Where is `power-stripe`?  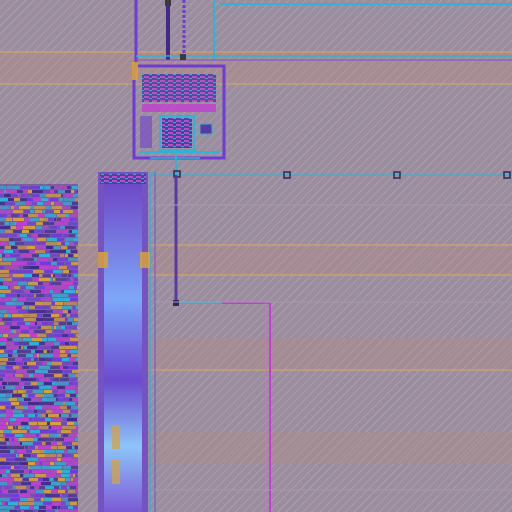
power-stripe is located at coordinates (256, 68).